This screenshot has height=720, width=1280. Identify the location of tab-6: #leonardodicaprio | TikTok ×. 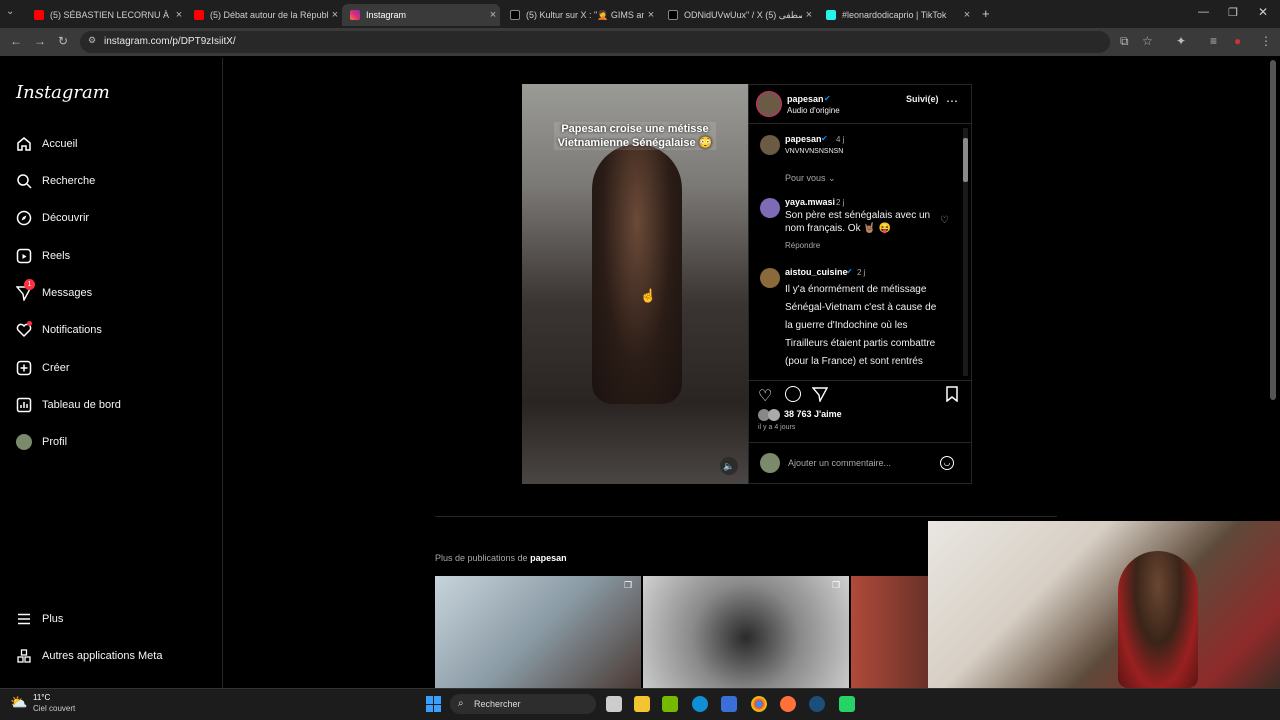
(896, 15).